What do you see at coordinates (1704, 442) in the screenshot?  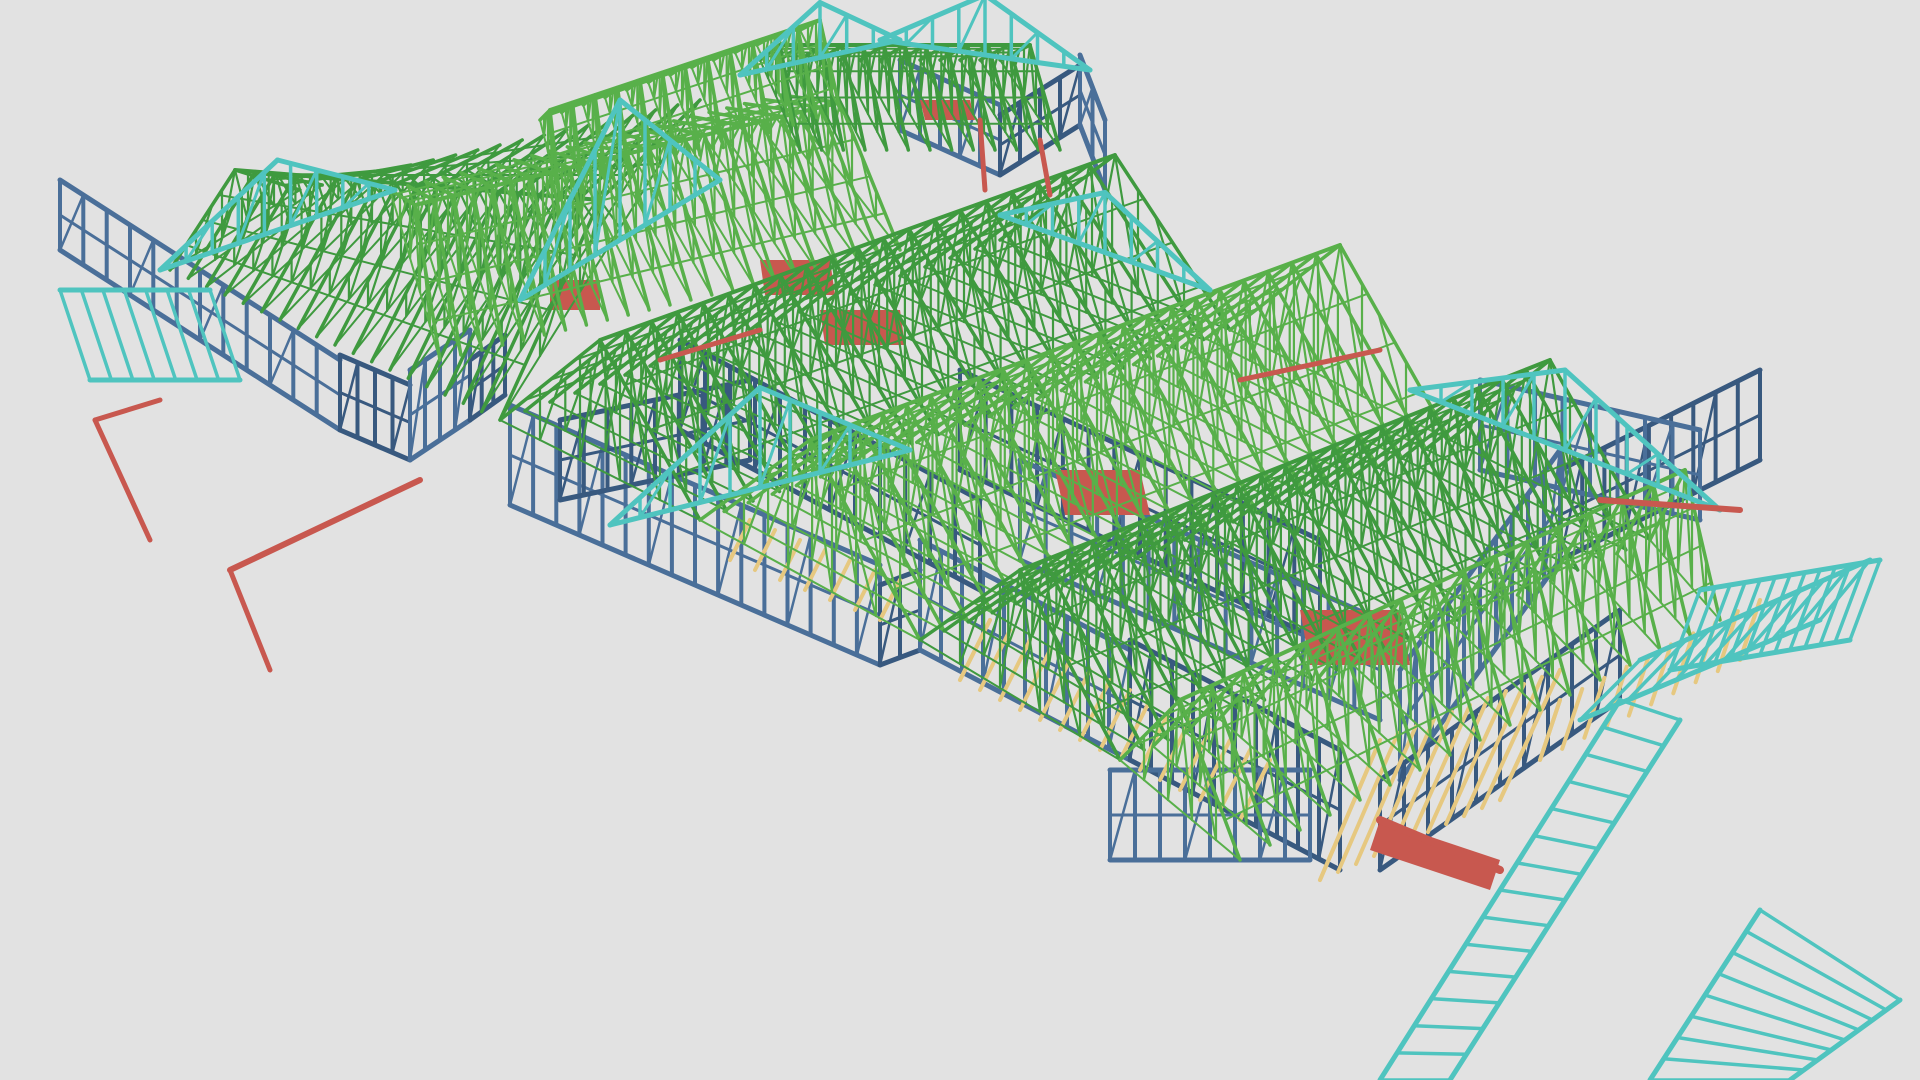 I see `right-wing-wall-brace` at bounding box center [1704, 442].